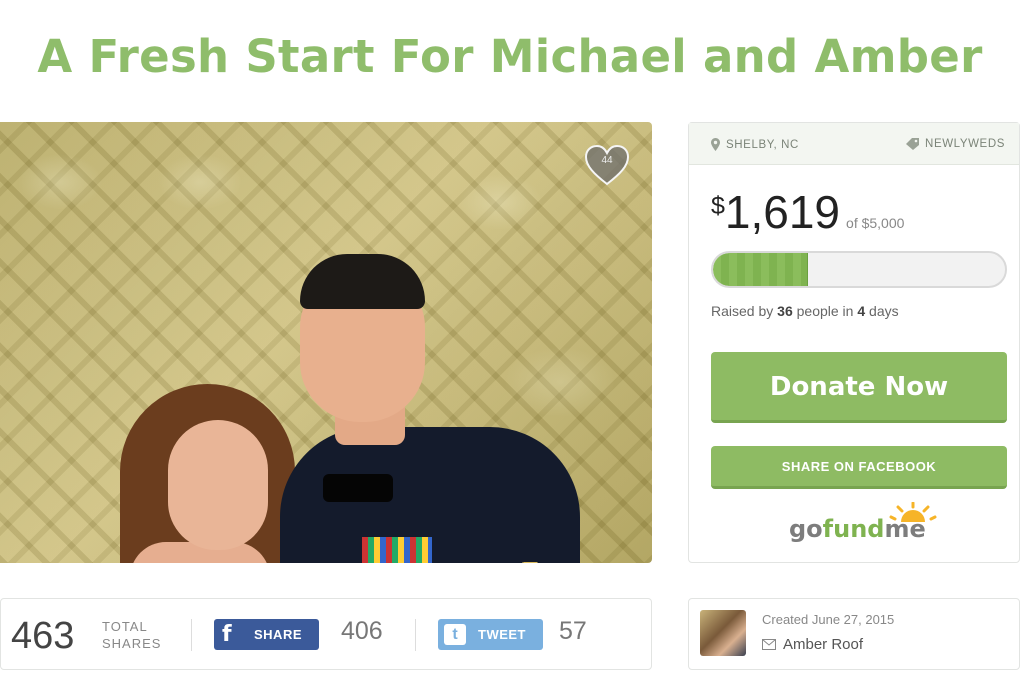  Describe the element at coordinates (573, 631) in the screenshot. I see `twitter-share-count: 57` at that location.